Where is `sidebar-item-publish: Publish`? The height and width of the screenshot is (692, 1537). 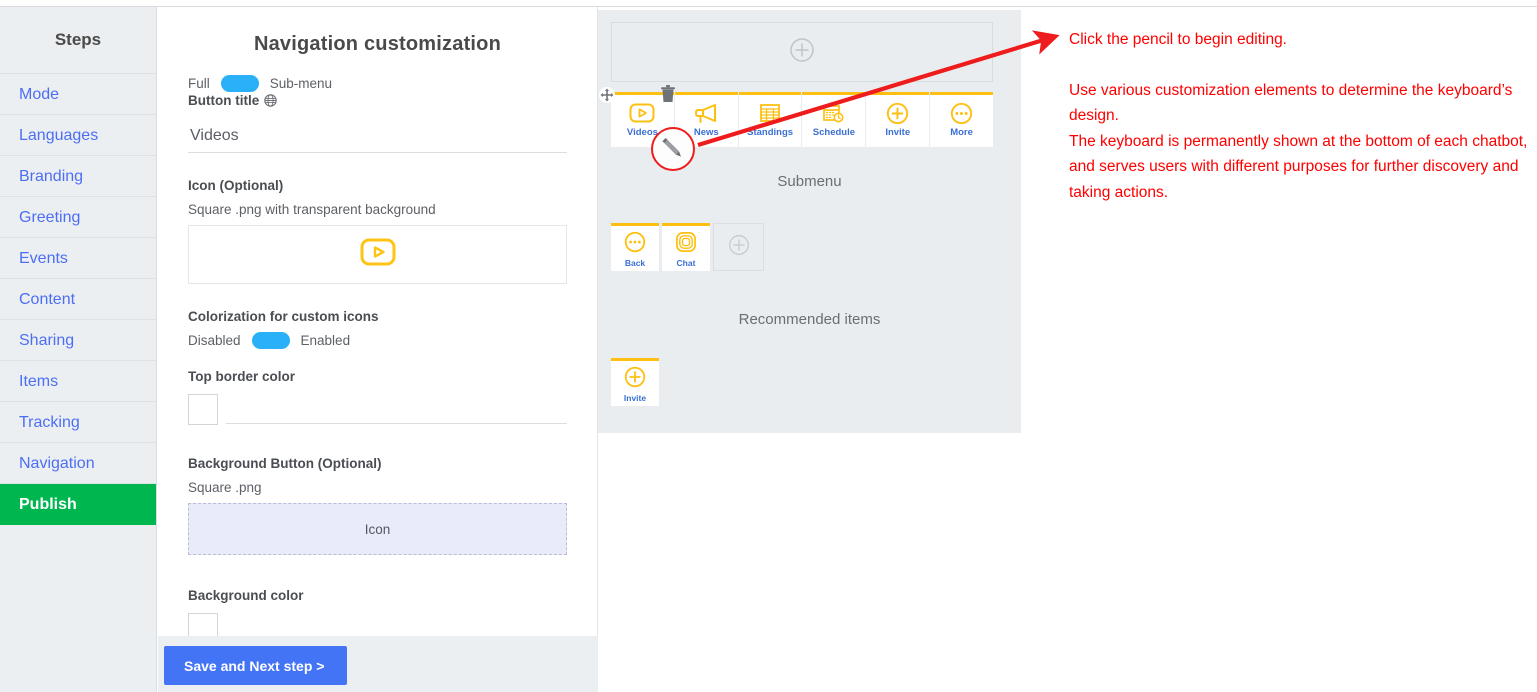 sidebar-item-publish: Publish is located at coordinates (78, 504).